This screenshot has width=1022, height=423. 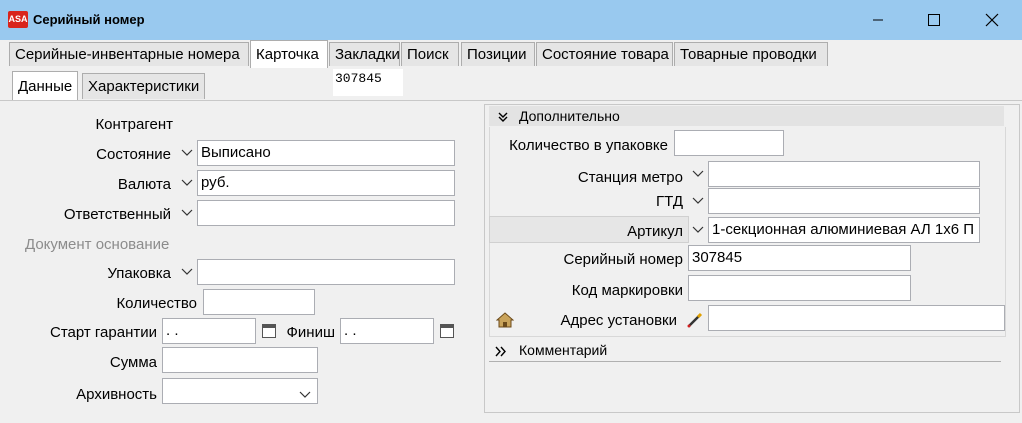 I want to click on house-icon, so click(x=505, y=320).